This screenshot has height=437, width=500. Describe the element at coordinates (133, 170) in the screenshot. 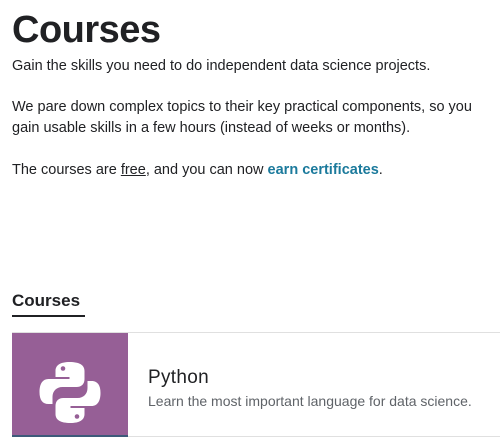

I see `free-link: free` at that location.